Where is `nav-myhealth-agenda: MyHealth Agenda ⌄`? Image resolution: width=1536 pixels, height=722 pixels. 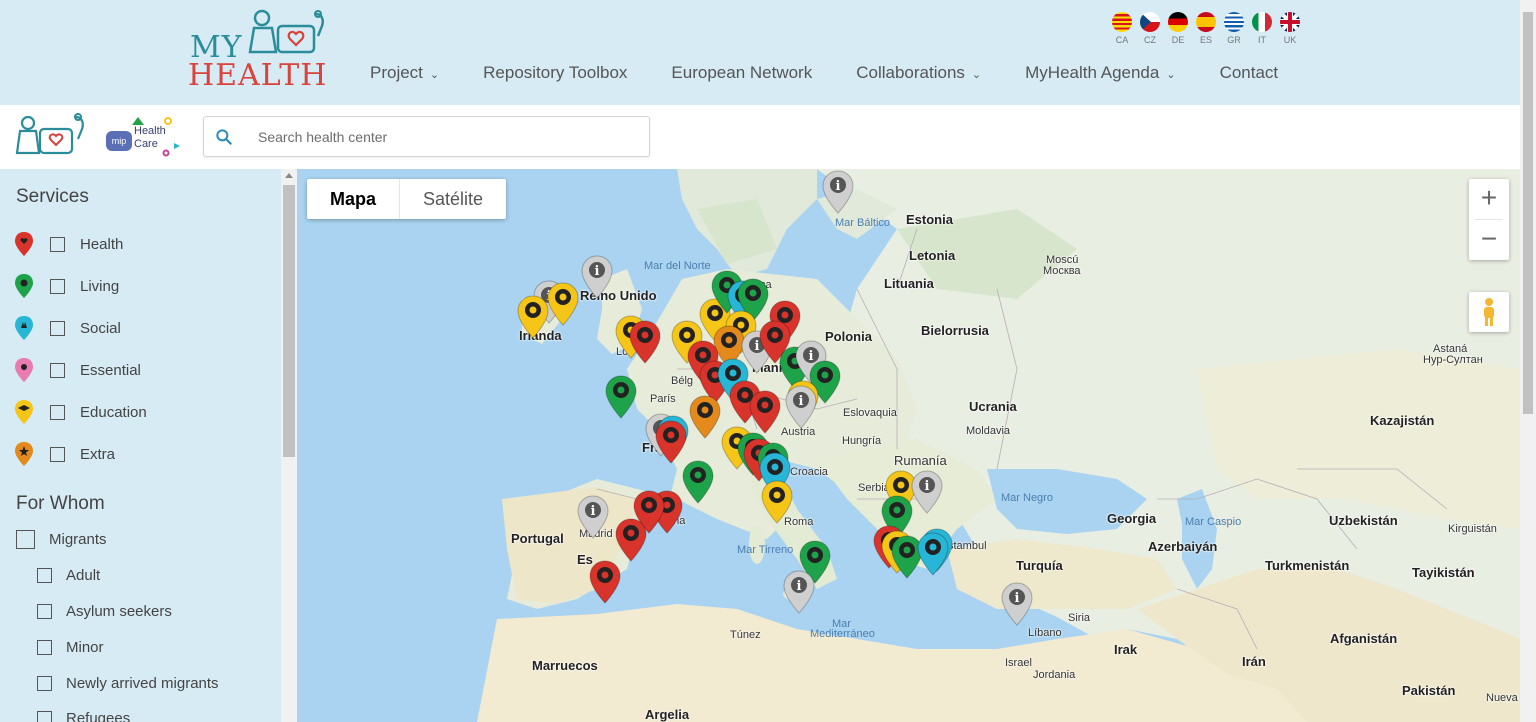
nav-myhealth-agenda: MyHealth Agenda ⌄ is located at coordinates (1100, 73).